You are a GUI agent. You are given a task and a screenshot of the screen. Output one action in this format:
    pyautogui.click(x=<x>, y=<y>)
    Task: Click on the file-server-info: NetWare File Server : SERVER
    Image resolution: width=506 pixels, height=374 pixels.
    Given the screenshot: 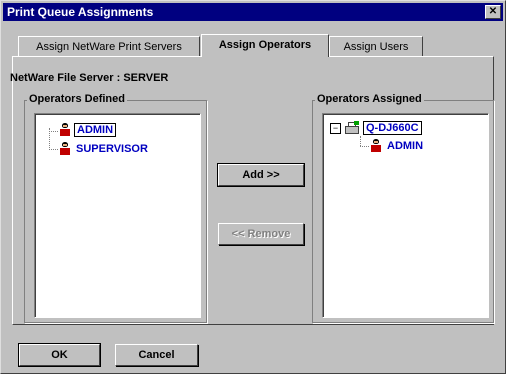 What is the action you would take?
    pyautogui.click(x=89, y=78)
    